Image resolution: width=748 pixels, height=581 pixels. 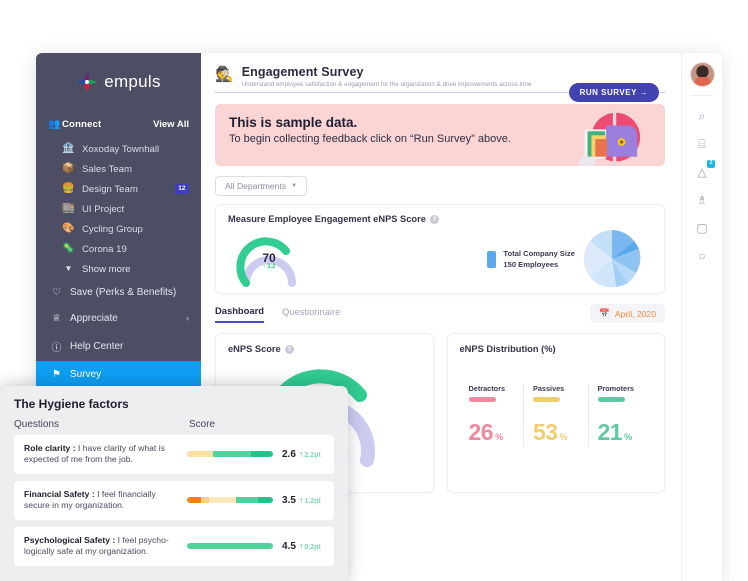 What do you see at coordinates (555, 415) in the screenshot?
I see `distribution-column: Passives 53%` at bounding box center [555, 415].